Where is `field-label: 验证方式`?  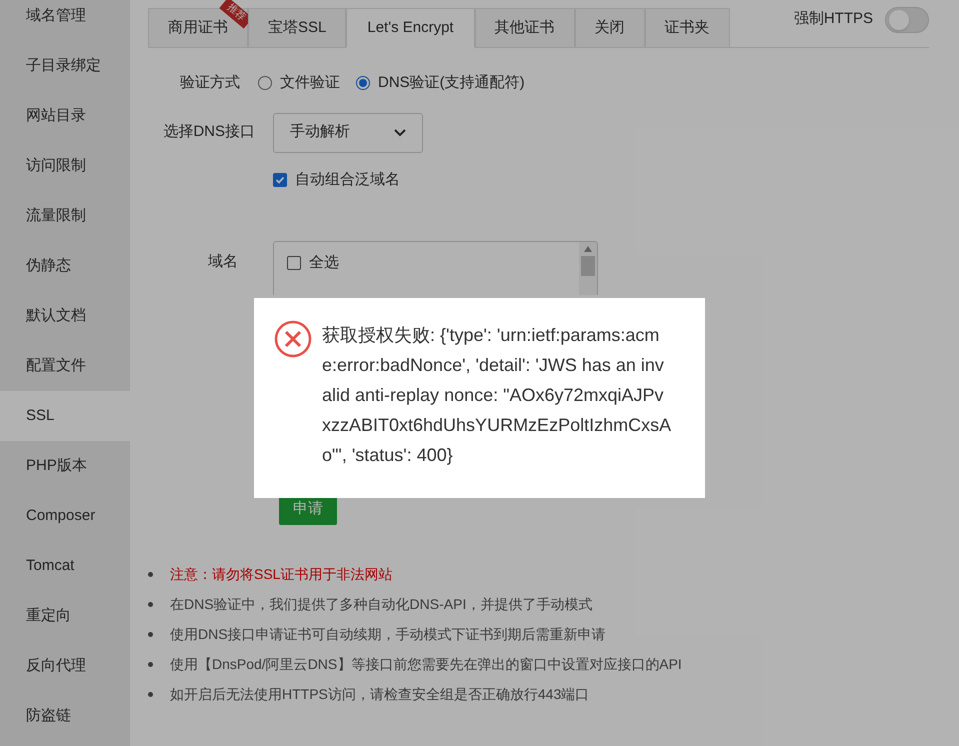
field-label: 验证方式 is located at coordinates (210, 83).